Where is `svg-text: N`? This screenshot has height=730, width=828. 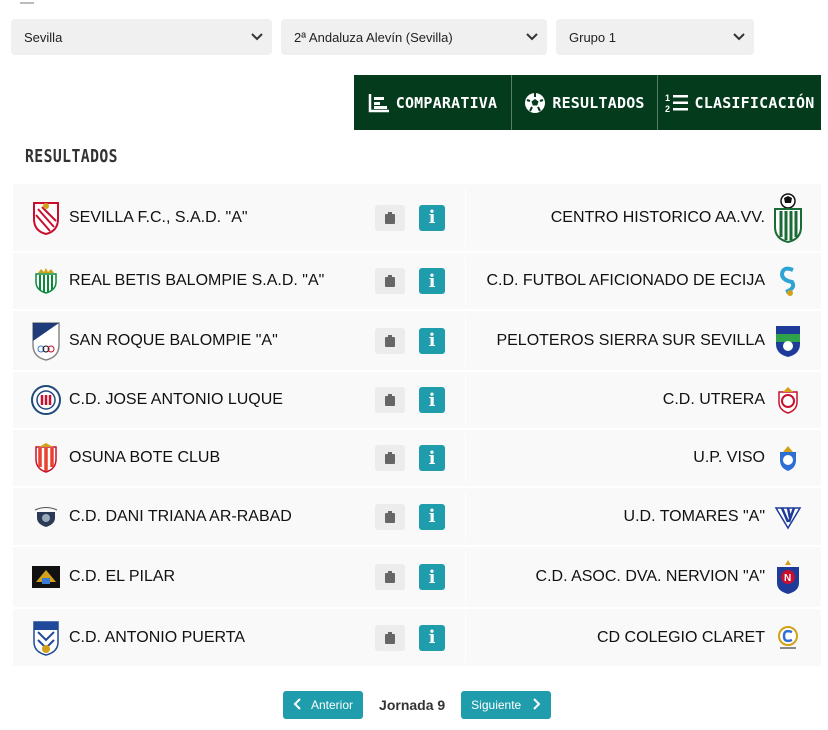
svg-text: N is located at coordinates (787, 578).